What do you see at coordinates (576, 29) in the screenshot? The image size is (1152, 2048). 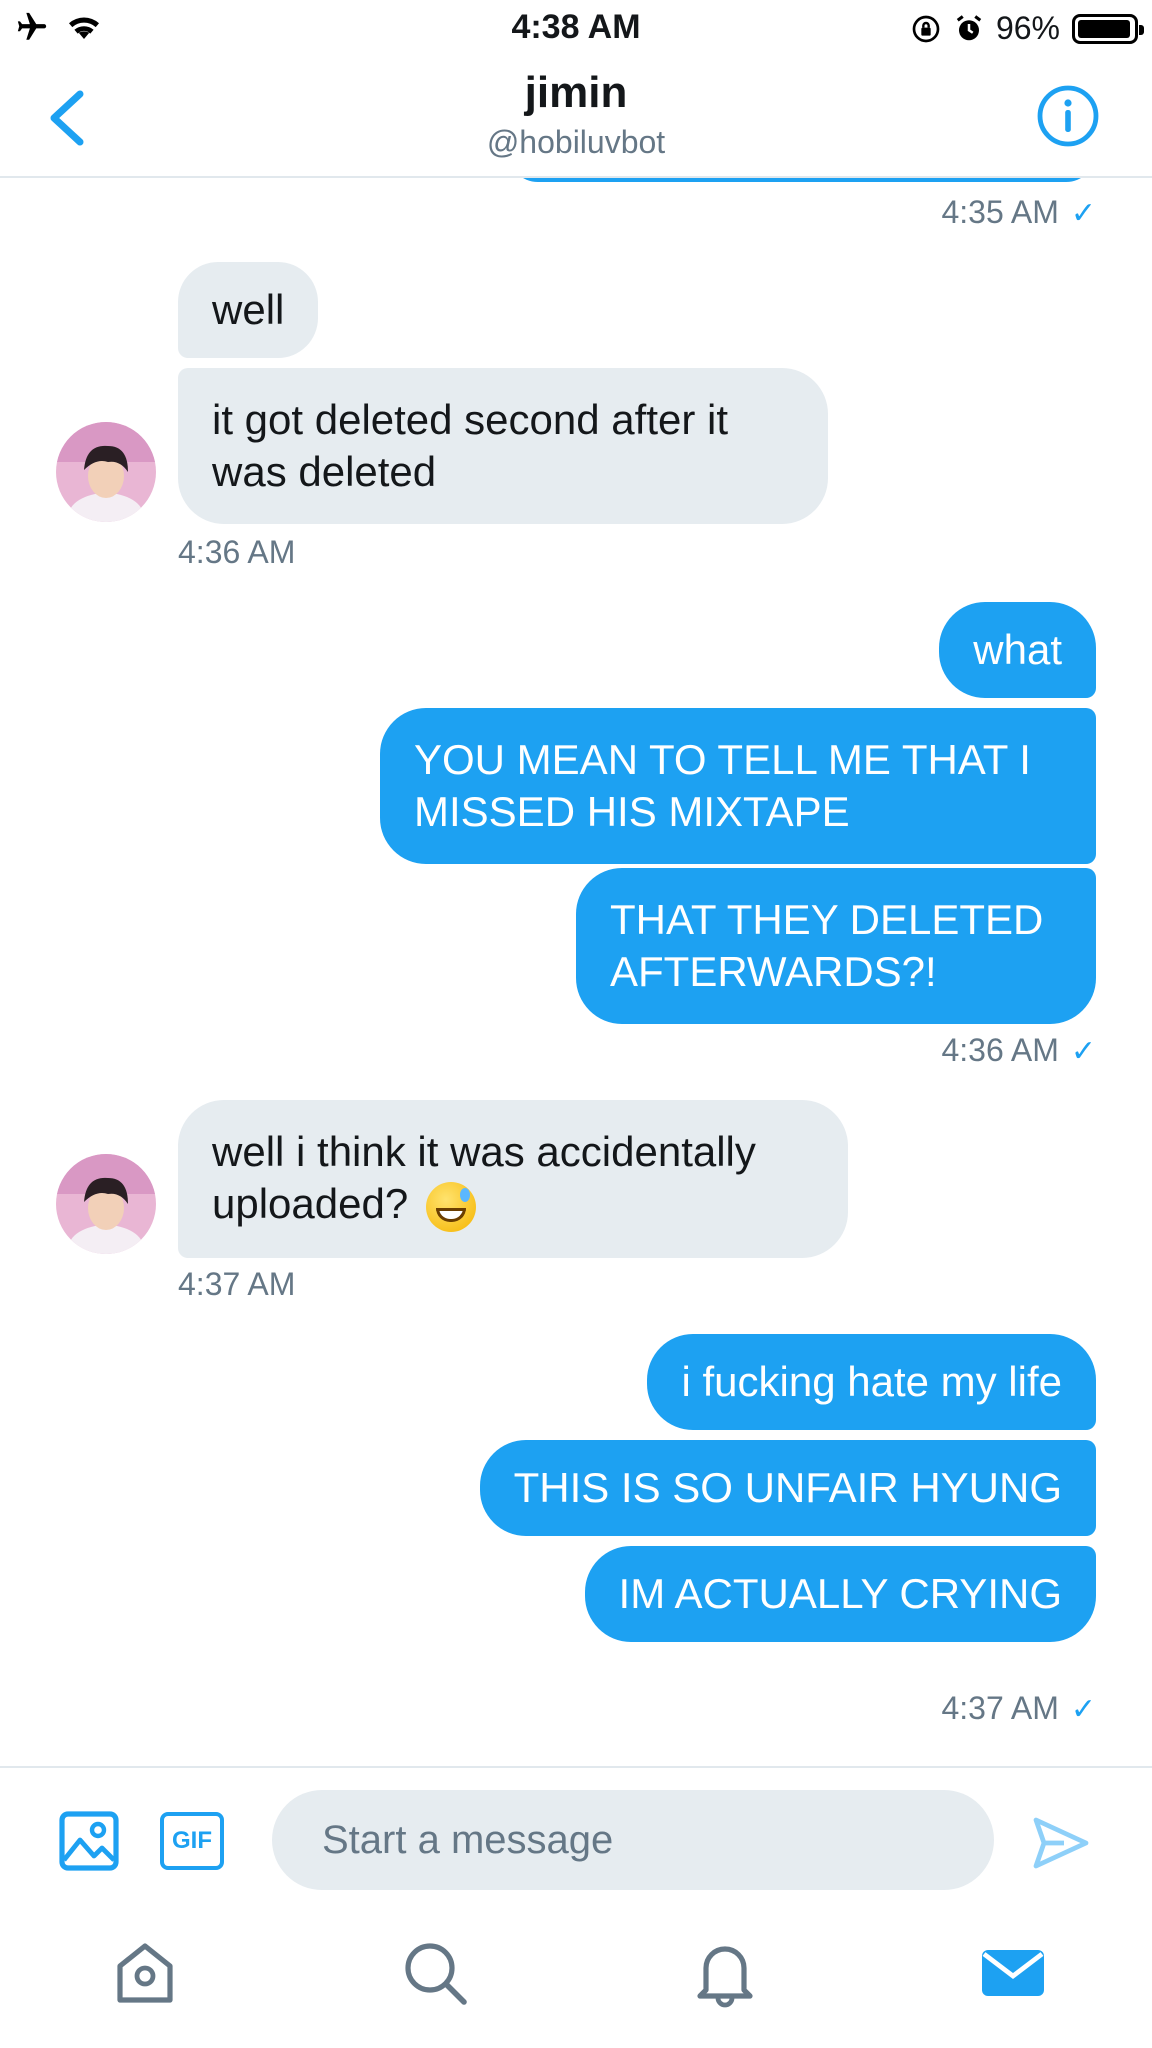 I see `status-bar: 4:38 AM 96%` at bounding box center [576, 29].